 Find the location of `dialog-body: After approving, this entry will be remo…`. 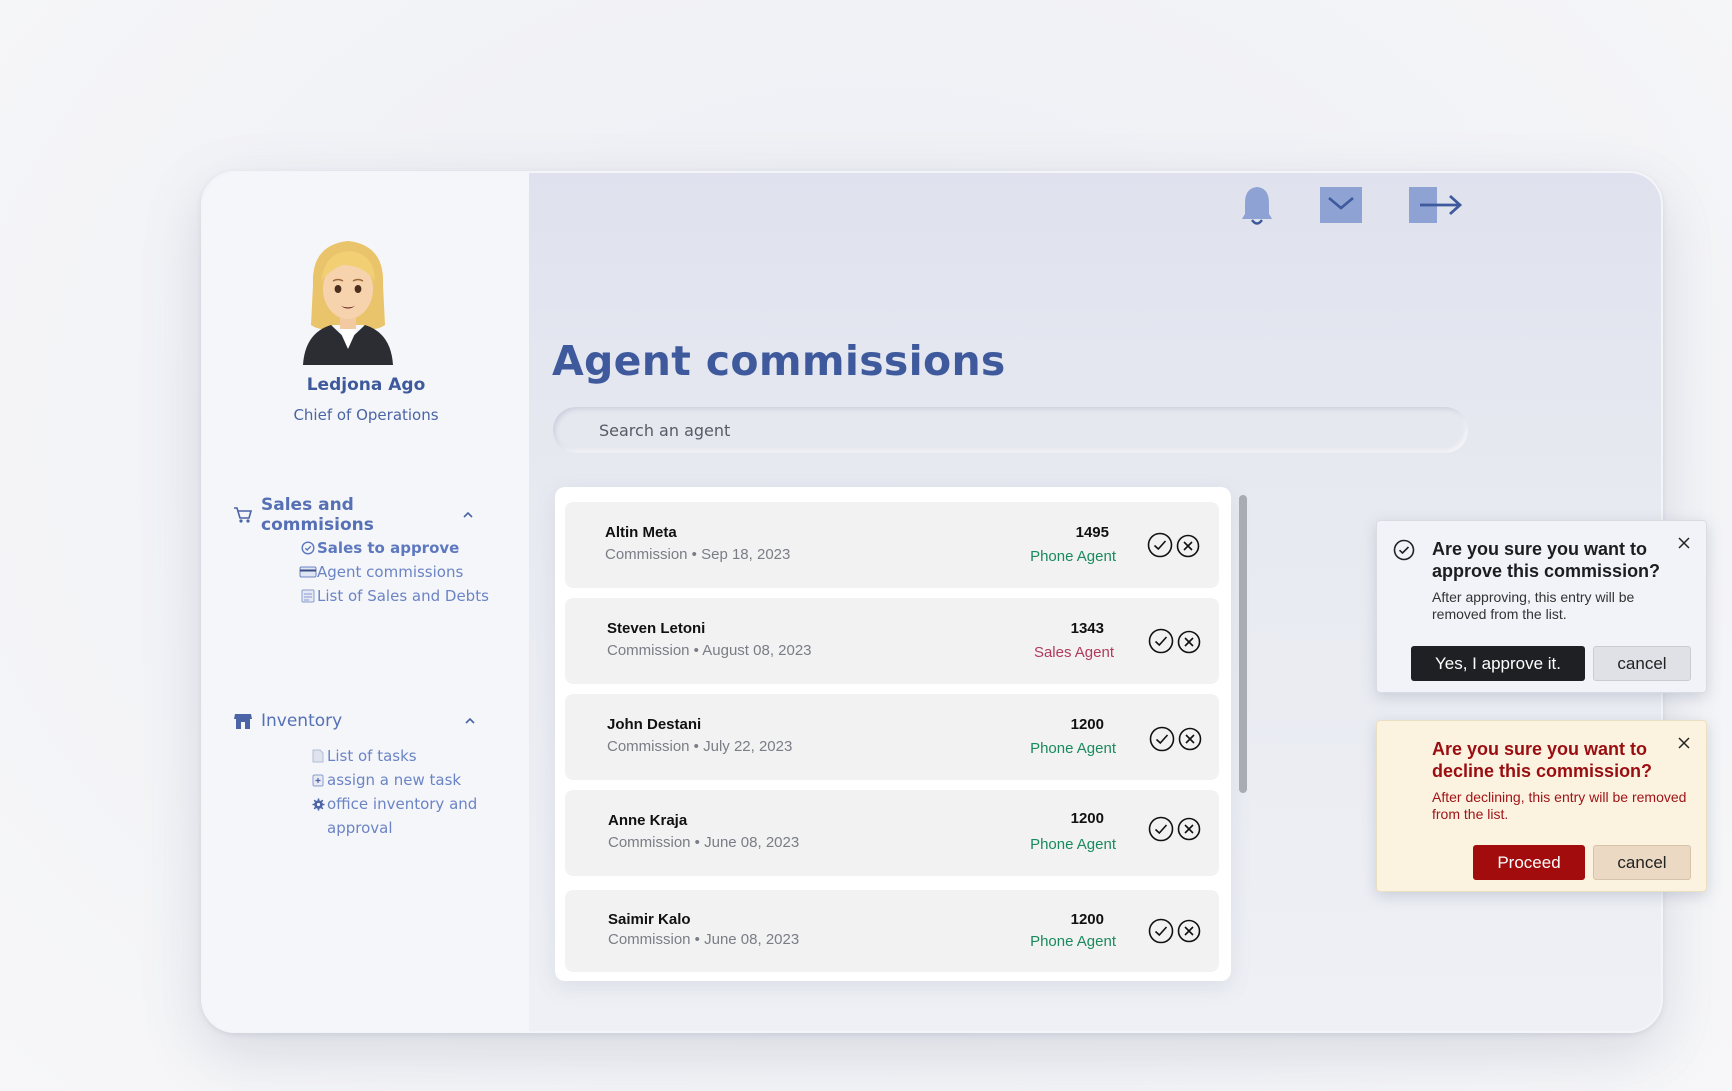

dialog-body: After approving, this entry will be remo… is located at coordinates (1533, 605).